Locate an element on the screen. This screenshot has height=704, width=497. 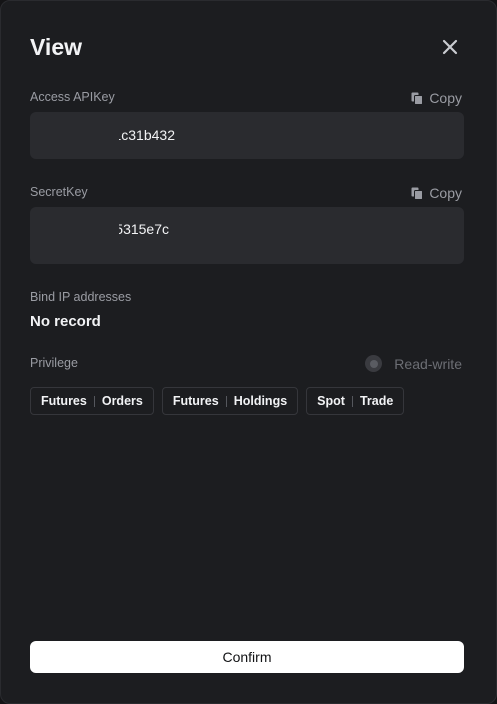
close-icon is located at coordinates (450, 47).